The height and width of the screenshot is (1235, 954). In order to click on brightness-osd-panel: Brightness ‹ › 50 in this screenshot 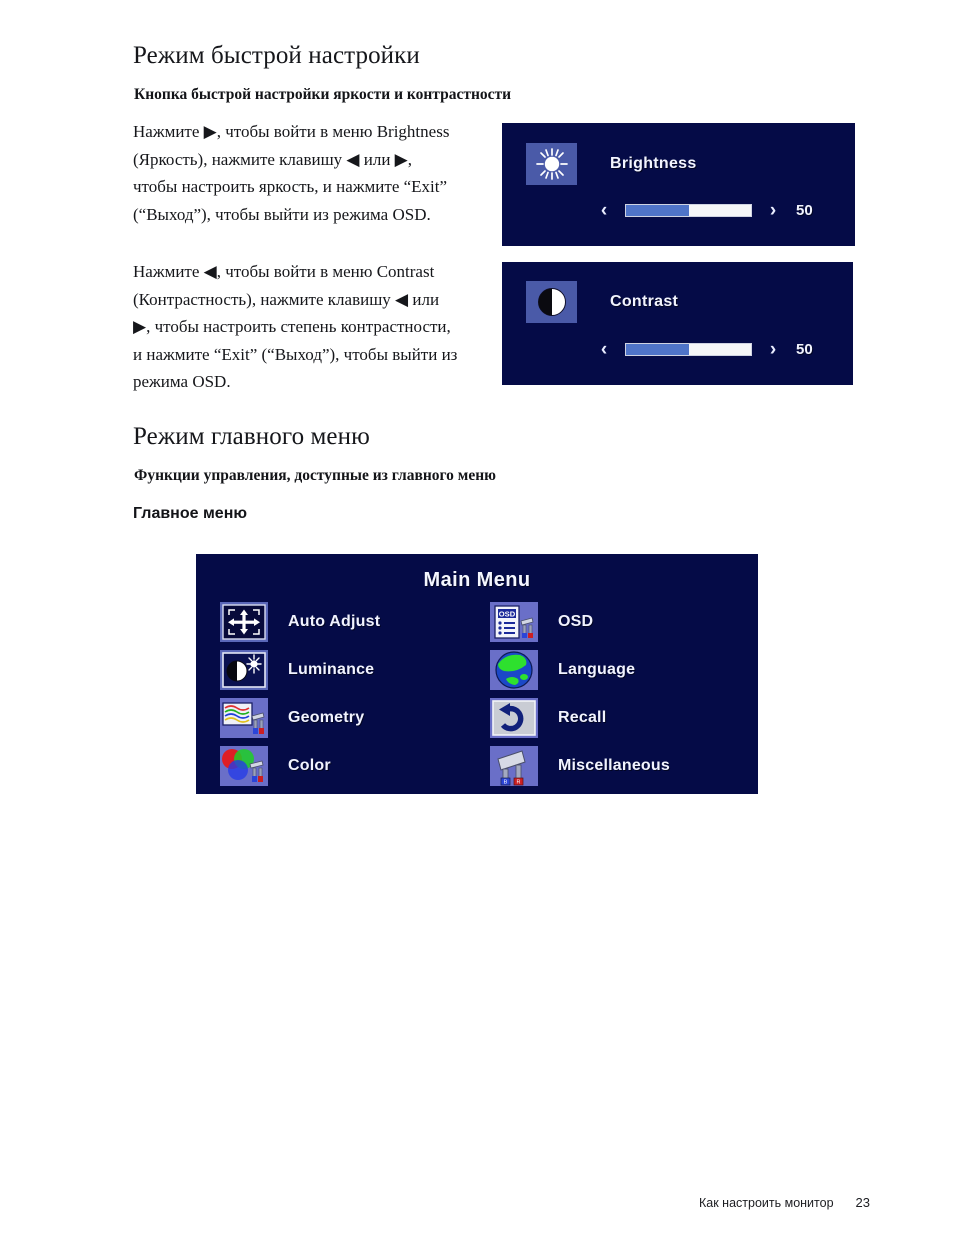, I will do `click(678, 184)`.